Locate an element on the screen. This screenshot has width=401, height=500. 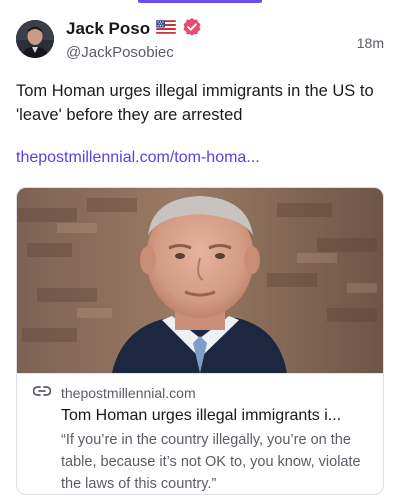
link-icon is located at coordinates (42, 393).